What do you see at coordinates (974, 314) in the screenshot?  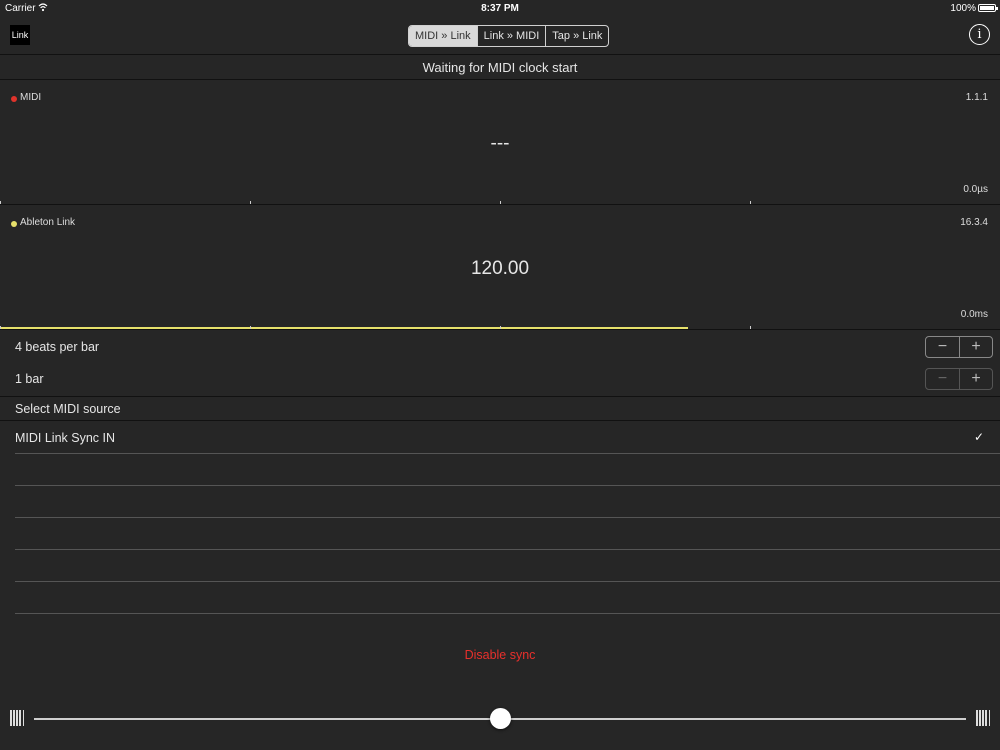 I see `link-latency: 0.0ms` at bounding box center [974, 314].